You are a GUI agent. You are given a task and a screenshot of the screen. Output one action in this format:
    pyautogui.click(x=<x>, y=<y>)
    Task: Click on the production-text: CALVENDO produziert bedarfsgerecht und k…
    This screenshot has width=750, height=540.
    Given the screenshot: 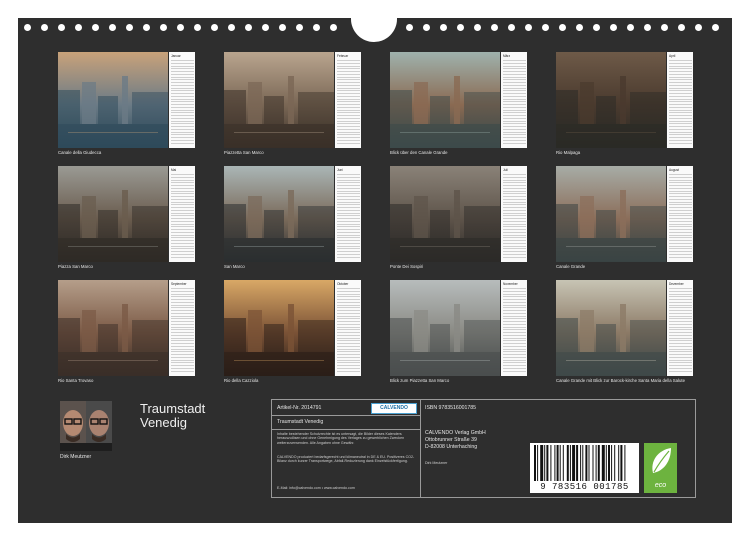 What is the action you would take?
    pyautogui.click(x=346, y=459)
    